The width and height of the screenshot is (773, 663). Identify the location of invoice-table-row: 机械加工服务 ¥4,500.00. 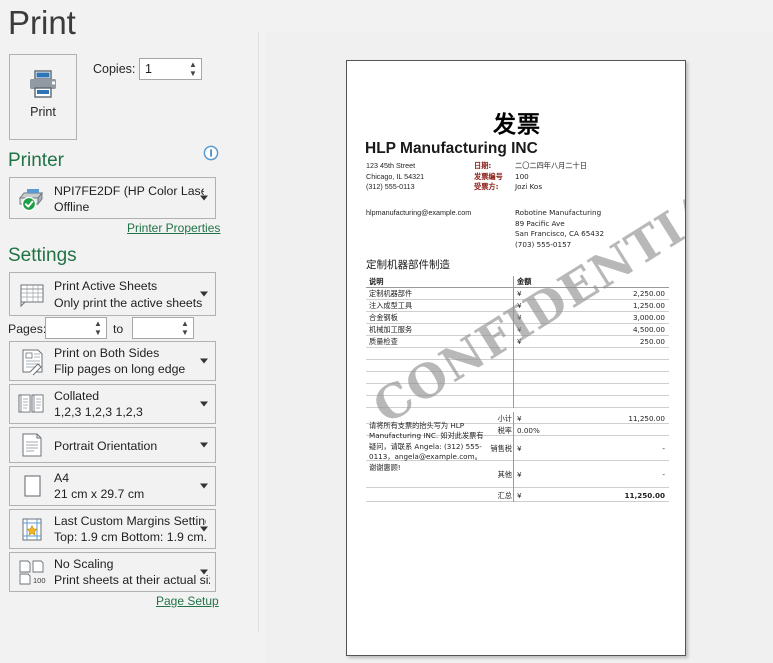
(517, 330).